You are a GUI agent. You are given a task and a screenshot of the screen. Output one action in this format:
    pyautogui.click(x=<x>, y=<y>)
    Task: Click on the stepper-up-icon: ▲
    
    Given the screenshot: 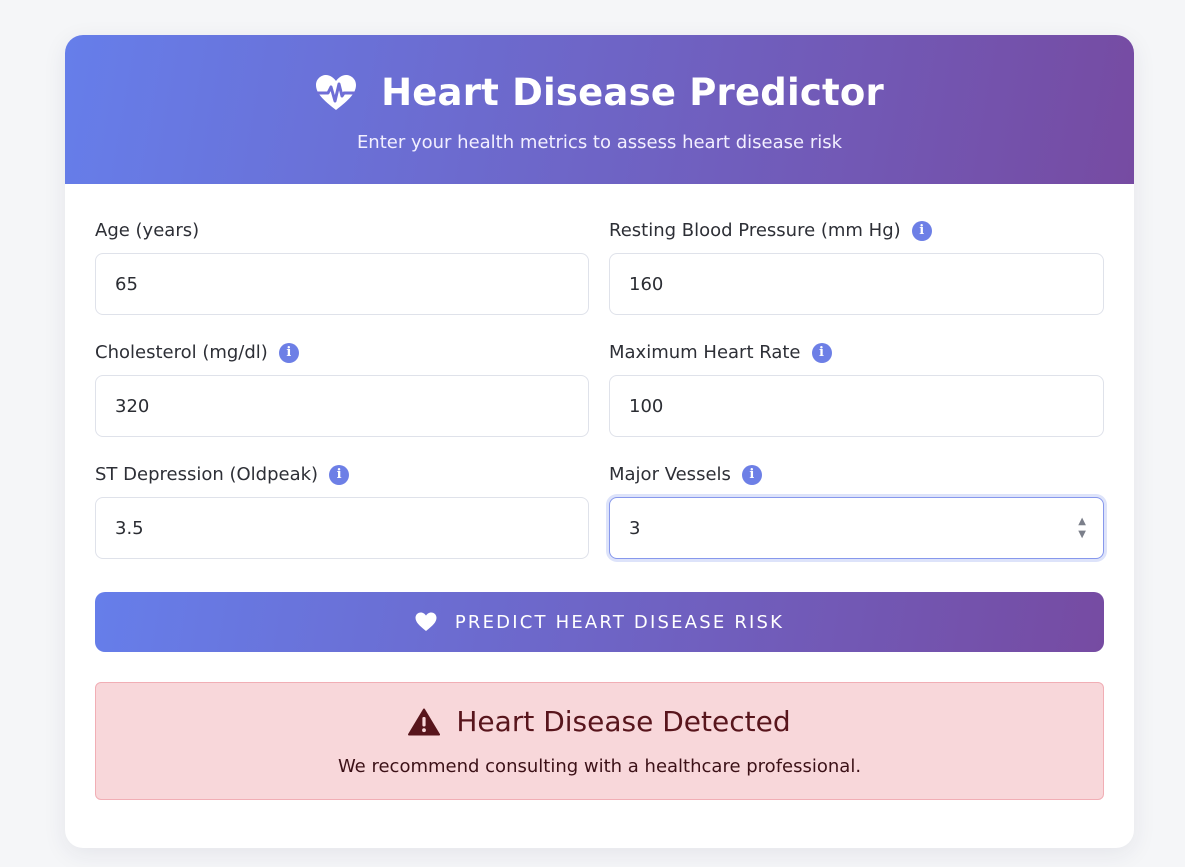 What is the action you would take?
    pyautogui.click(x=1082, y=521)
    